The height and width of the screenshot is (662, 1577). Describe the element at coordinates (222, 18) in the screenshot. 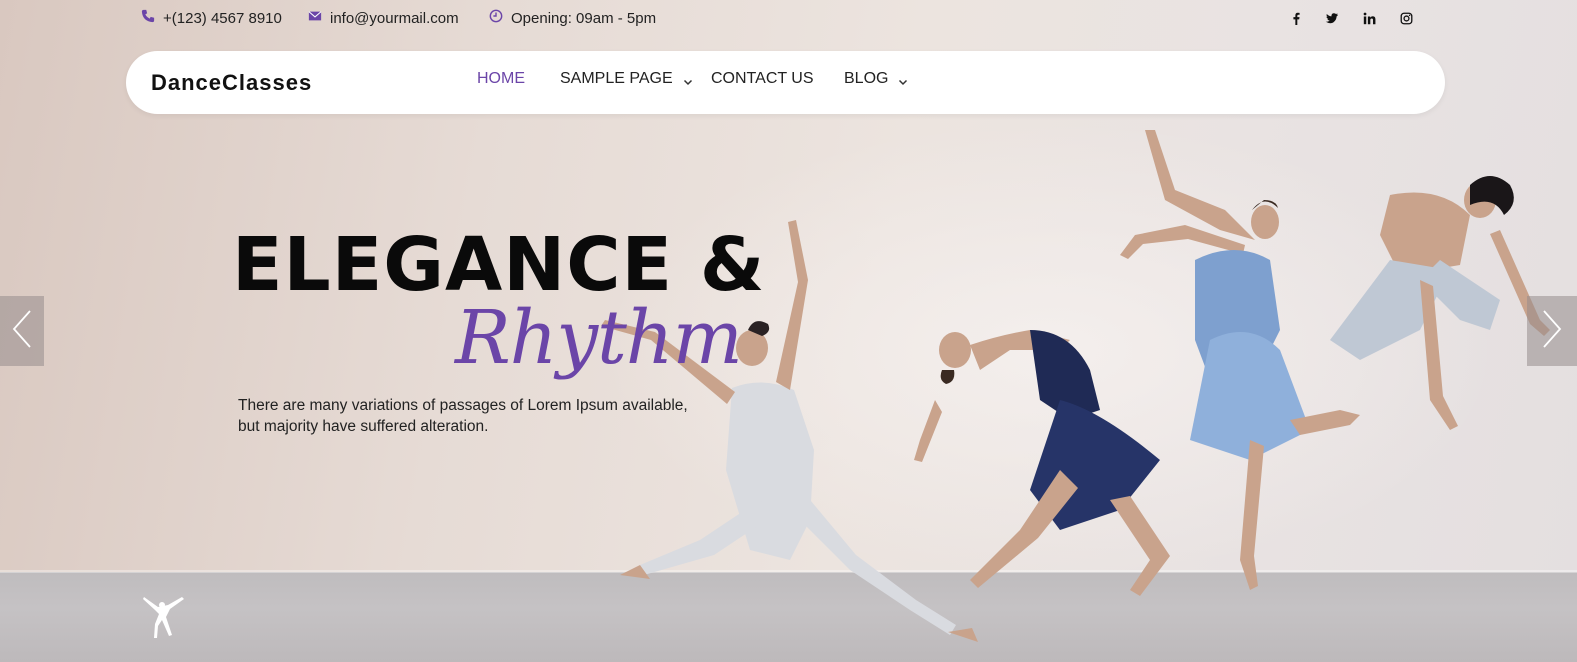

I see `phone-number: +(123) 4567 8910` at that location.